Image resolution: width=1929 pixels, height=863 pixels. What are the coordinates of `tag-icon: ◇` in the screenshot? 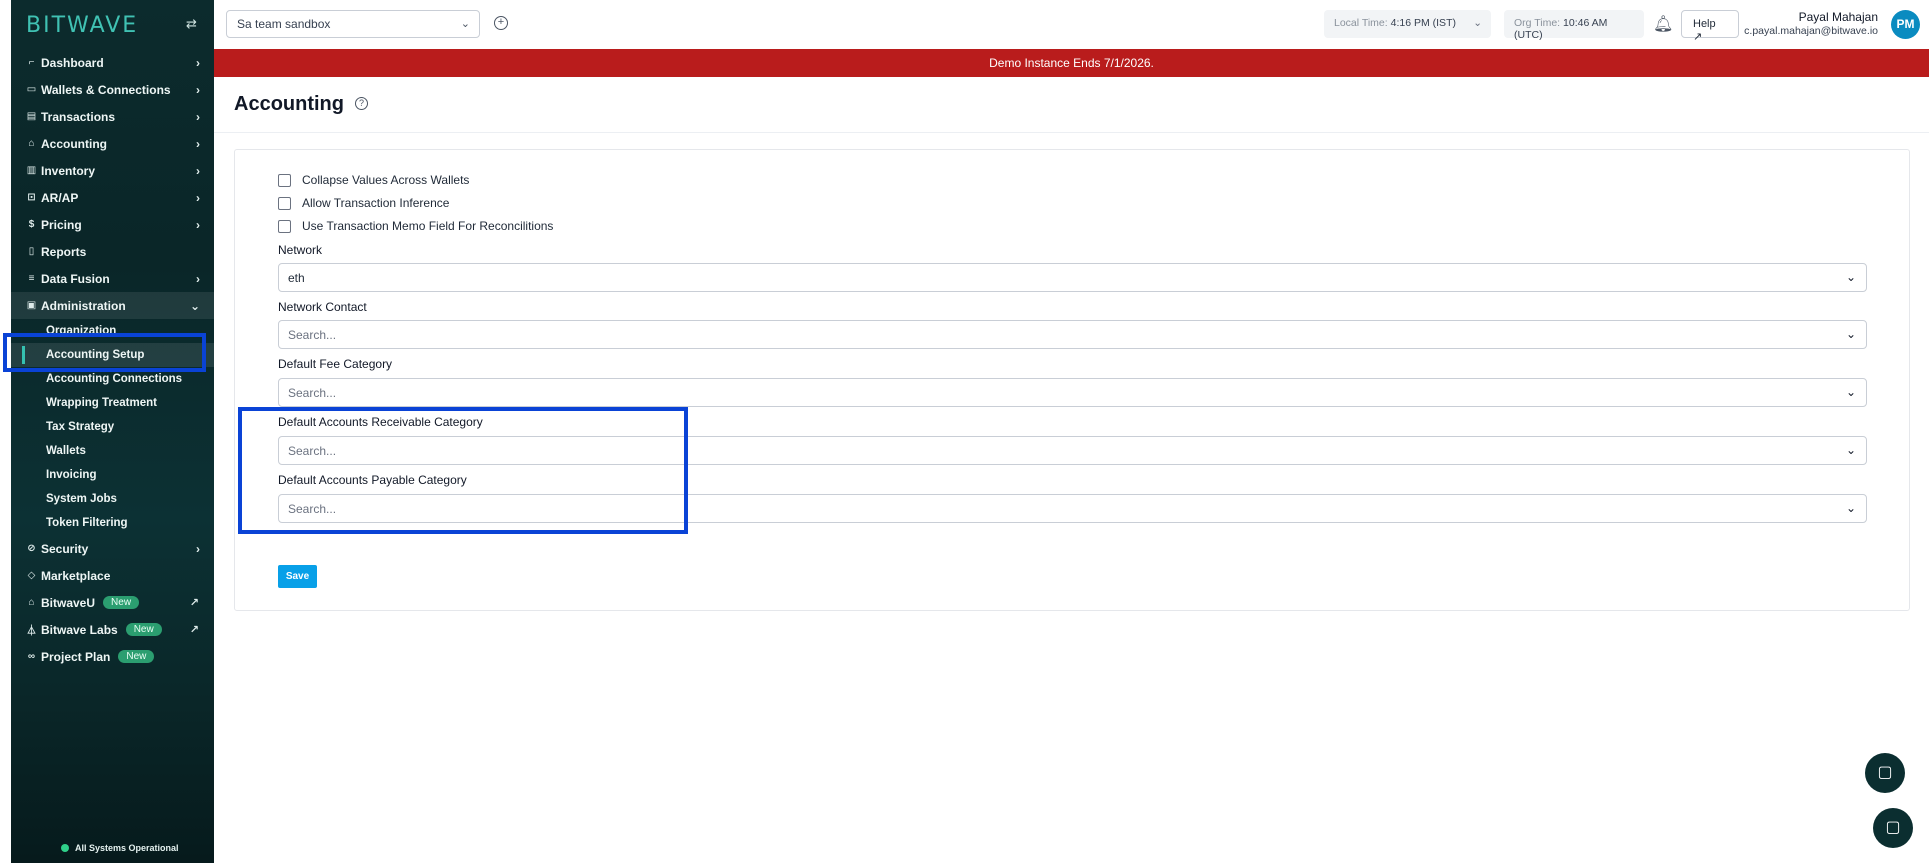 It's located at (31, 575).